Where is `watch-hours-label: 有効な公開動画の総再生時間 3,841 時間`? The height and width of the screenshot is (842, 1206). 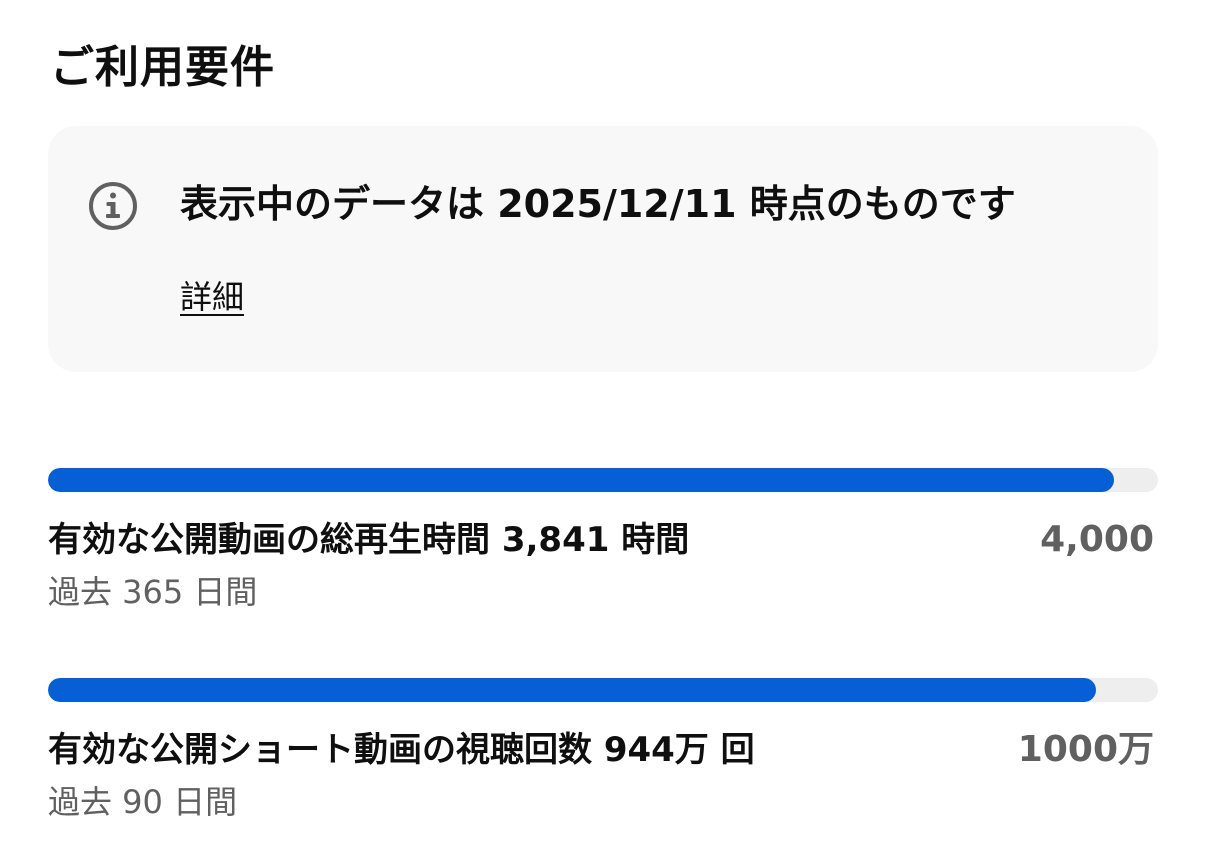
watch-hours-label: 有効な公開動画の総再生時間 3,841 時間 is located at coordinates (369, 540).